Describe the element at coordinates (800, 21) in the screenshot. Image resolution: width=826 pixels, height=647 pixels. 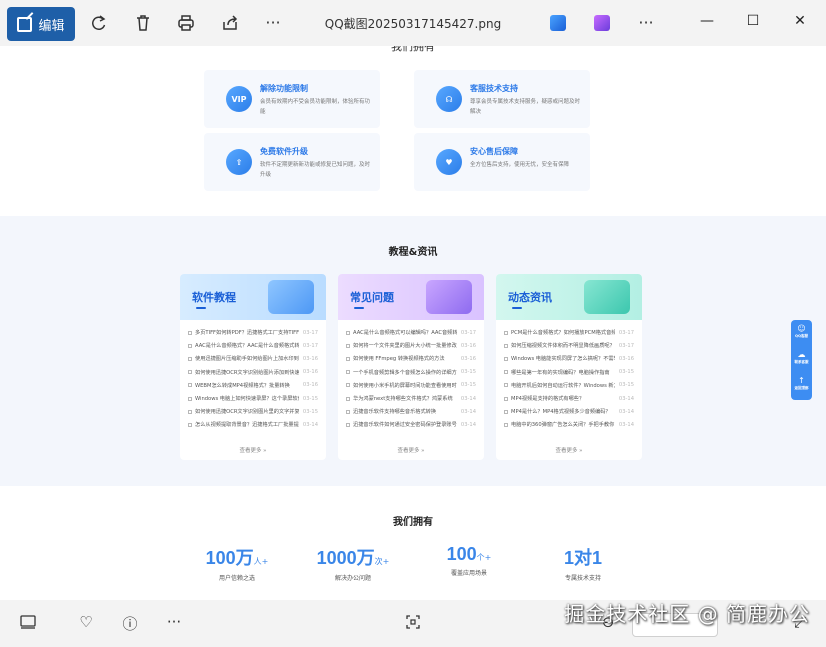
I see `close-button: ✕` at that location.